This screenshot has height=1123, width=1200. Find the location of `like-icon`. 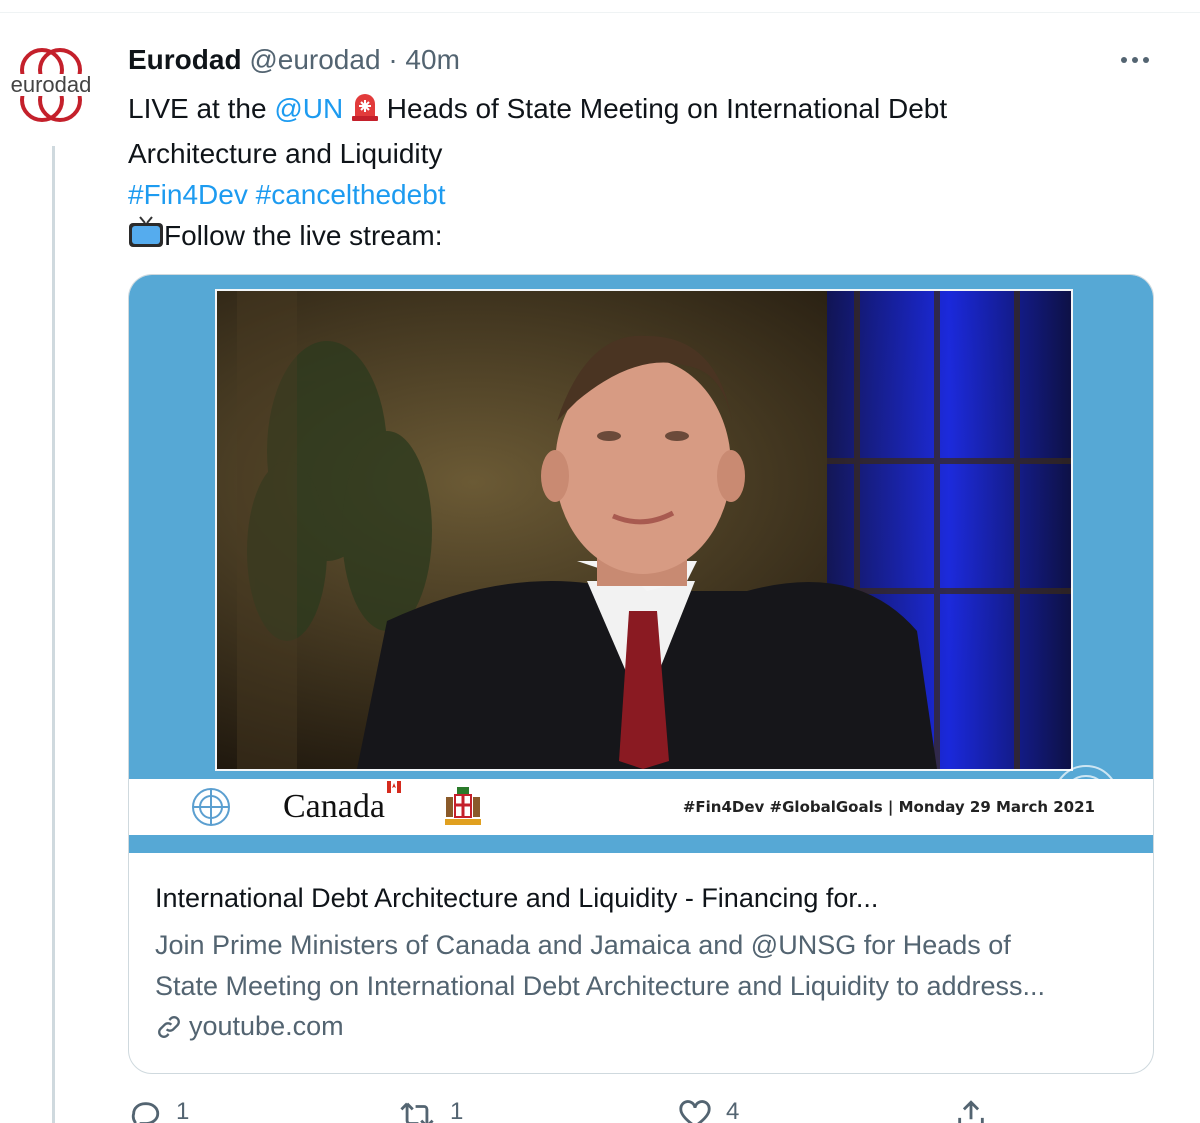

like-icon is located at coordinates (695, 1111).